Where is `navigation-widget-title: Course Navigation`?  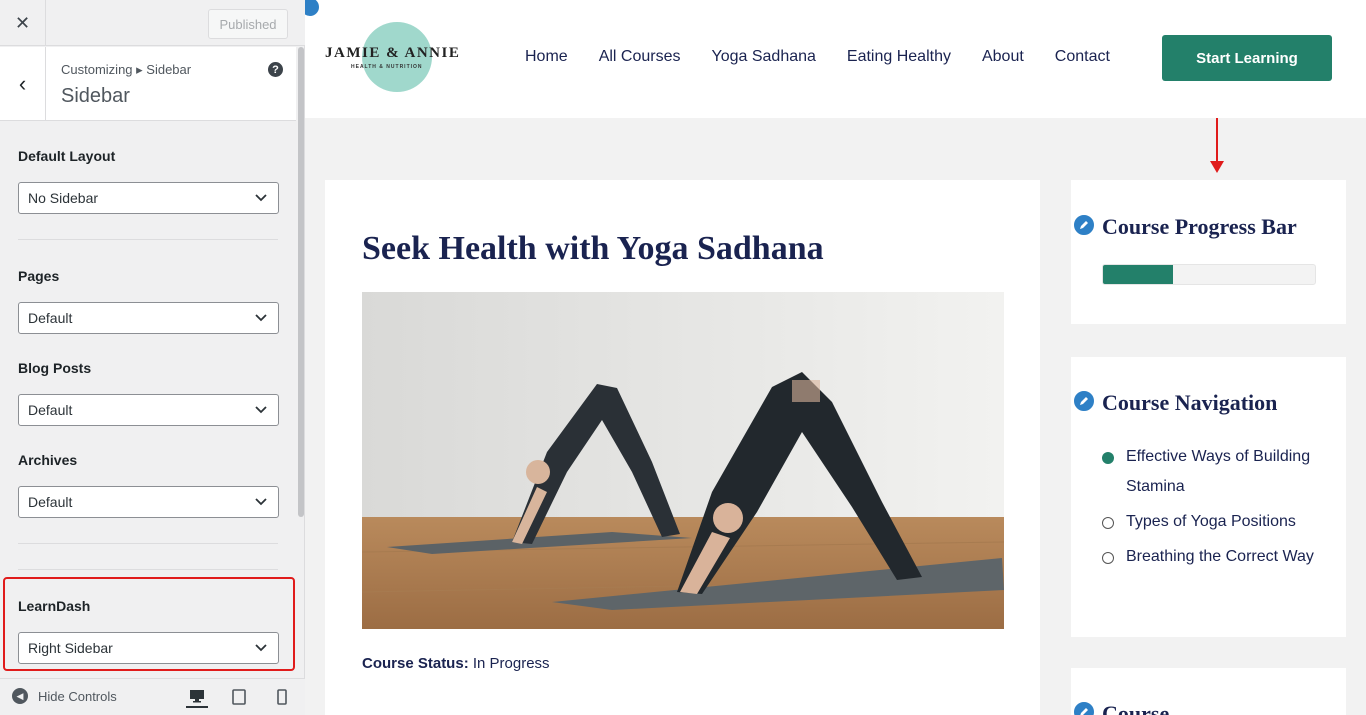 navigation-widget-title: Course Navigation is located at coordinates (1190, 402).